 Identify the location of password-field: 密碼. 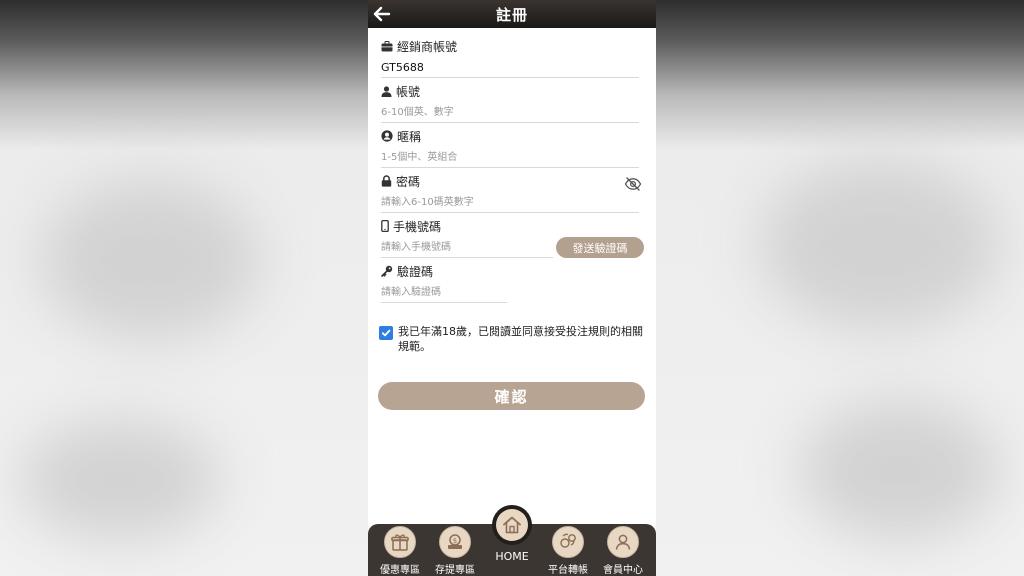
(510, 193).